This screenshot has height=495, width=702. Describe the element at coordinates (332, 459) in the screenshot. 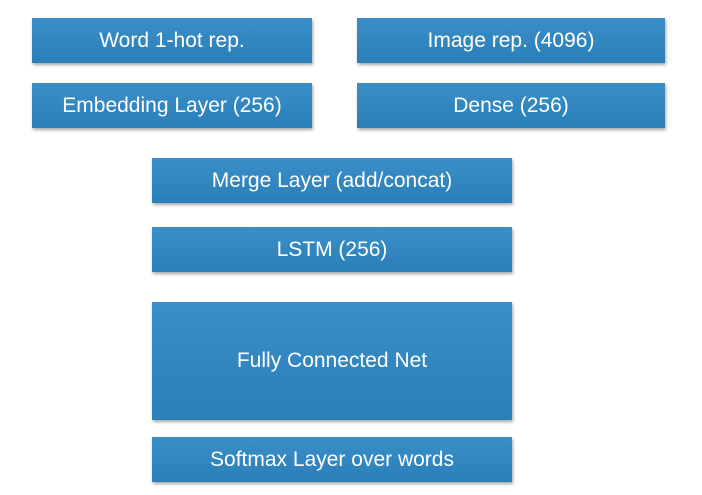

I see `softmax-layer-block: Softmax Layer over words` at that location.